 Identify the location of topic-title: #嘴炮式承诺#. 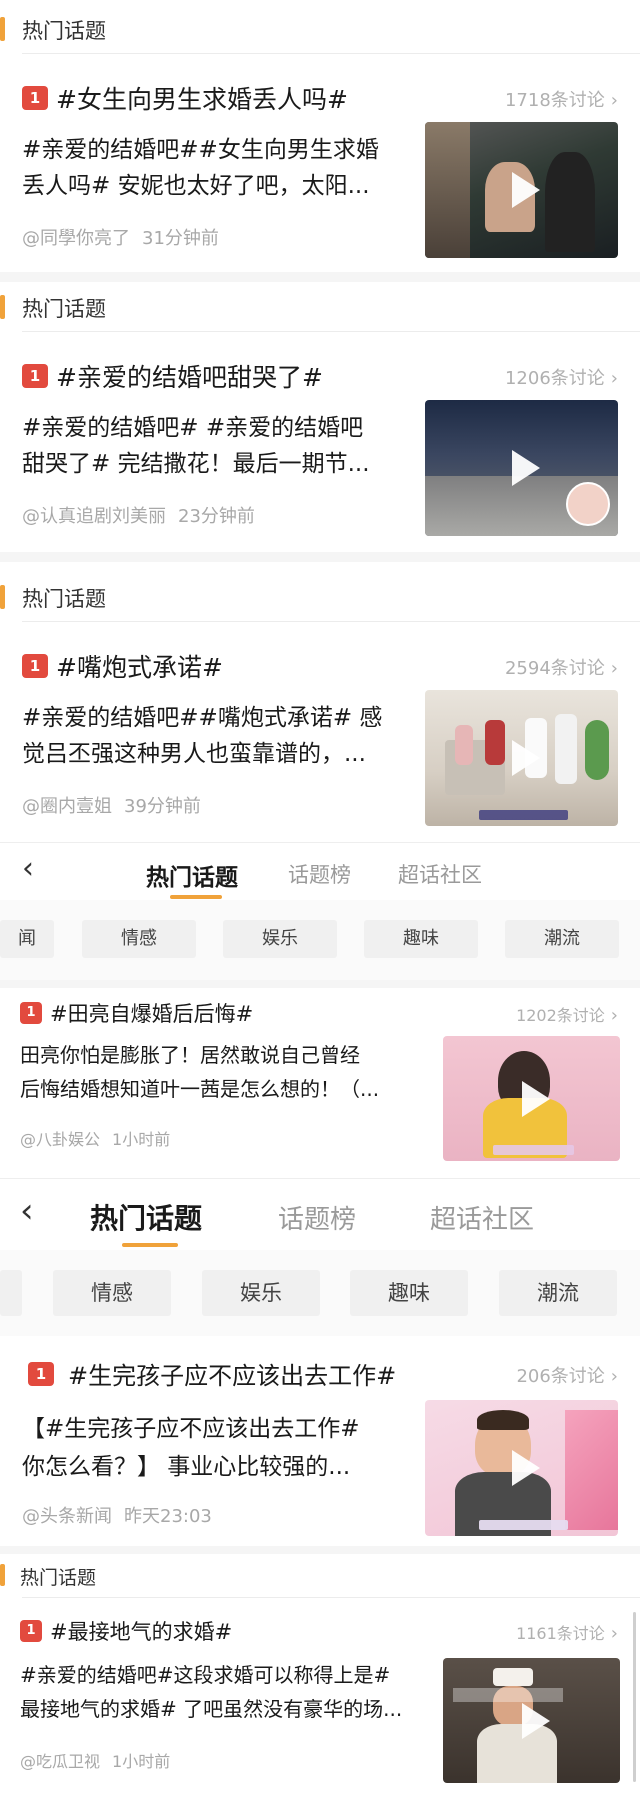
(139, 666).